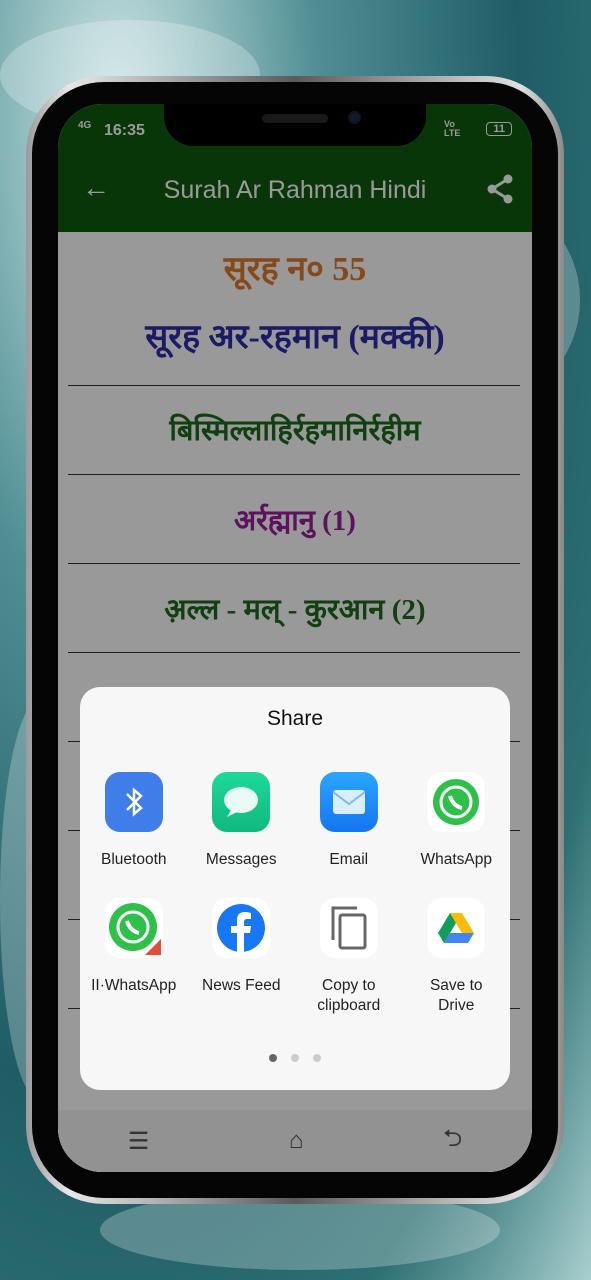 The width and height of the screenshot is (591, 1280). What do you see at coordinates (133, 802) in the screenshot?
I see `bluetooth-icon` at bounding box center [133, 802].